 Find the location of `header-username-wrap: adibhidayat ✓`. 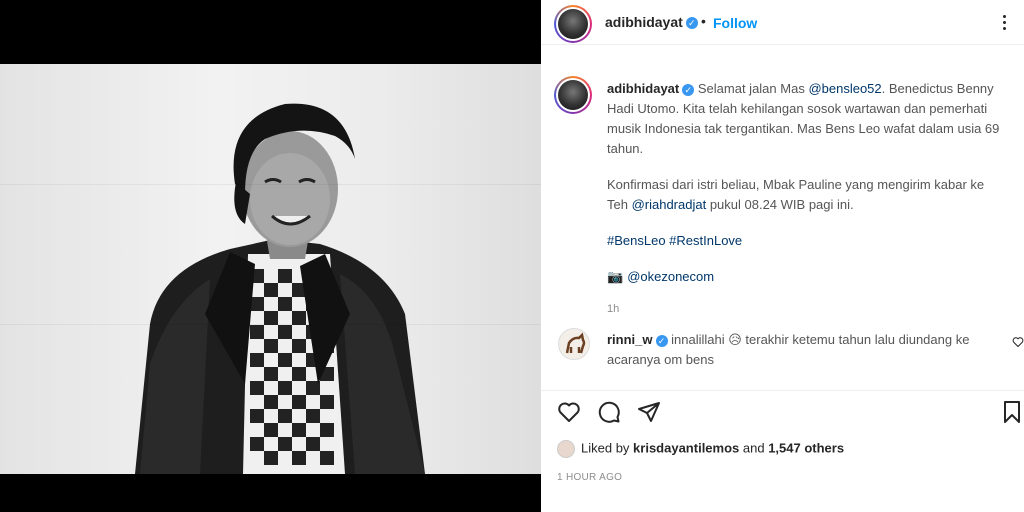

header-username-wrap: adibhidayat ✓ is located at coordinates (651, 23).